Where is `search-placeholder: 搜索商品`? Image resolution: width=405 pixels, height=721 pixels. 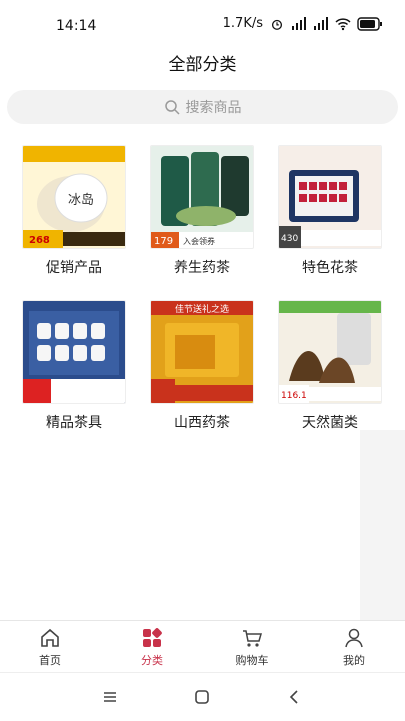
search-placeholder: 搜索商品 is located at coordinates (213, 108).